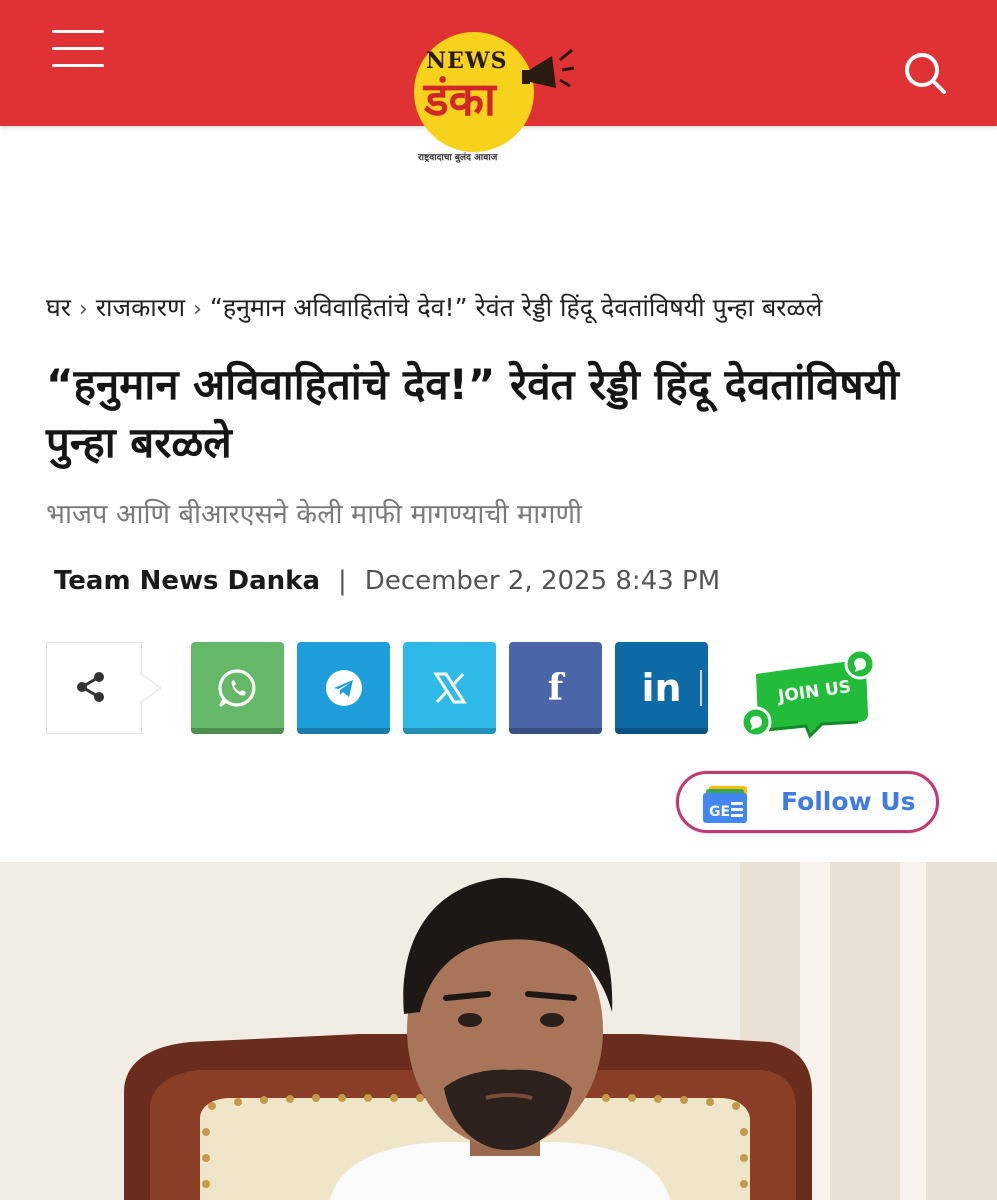 This screenshot has height=1200, width=997. I want to click on logo-main-text: डंका, so click(460, 99).